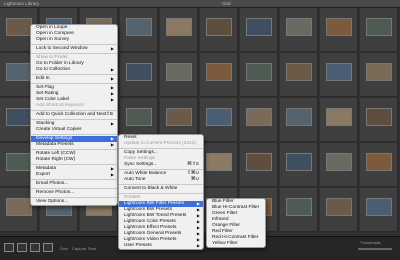  What do you see at coordinates (220, 219) in the screenshot?
I see `menu-item-label: Infrared` at bounding box center [220, 219].